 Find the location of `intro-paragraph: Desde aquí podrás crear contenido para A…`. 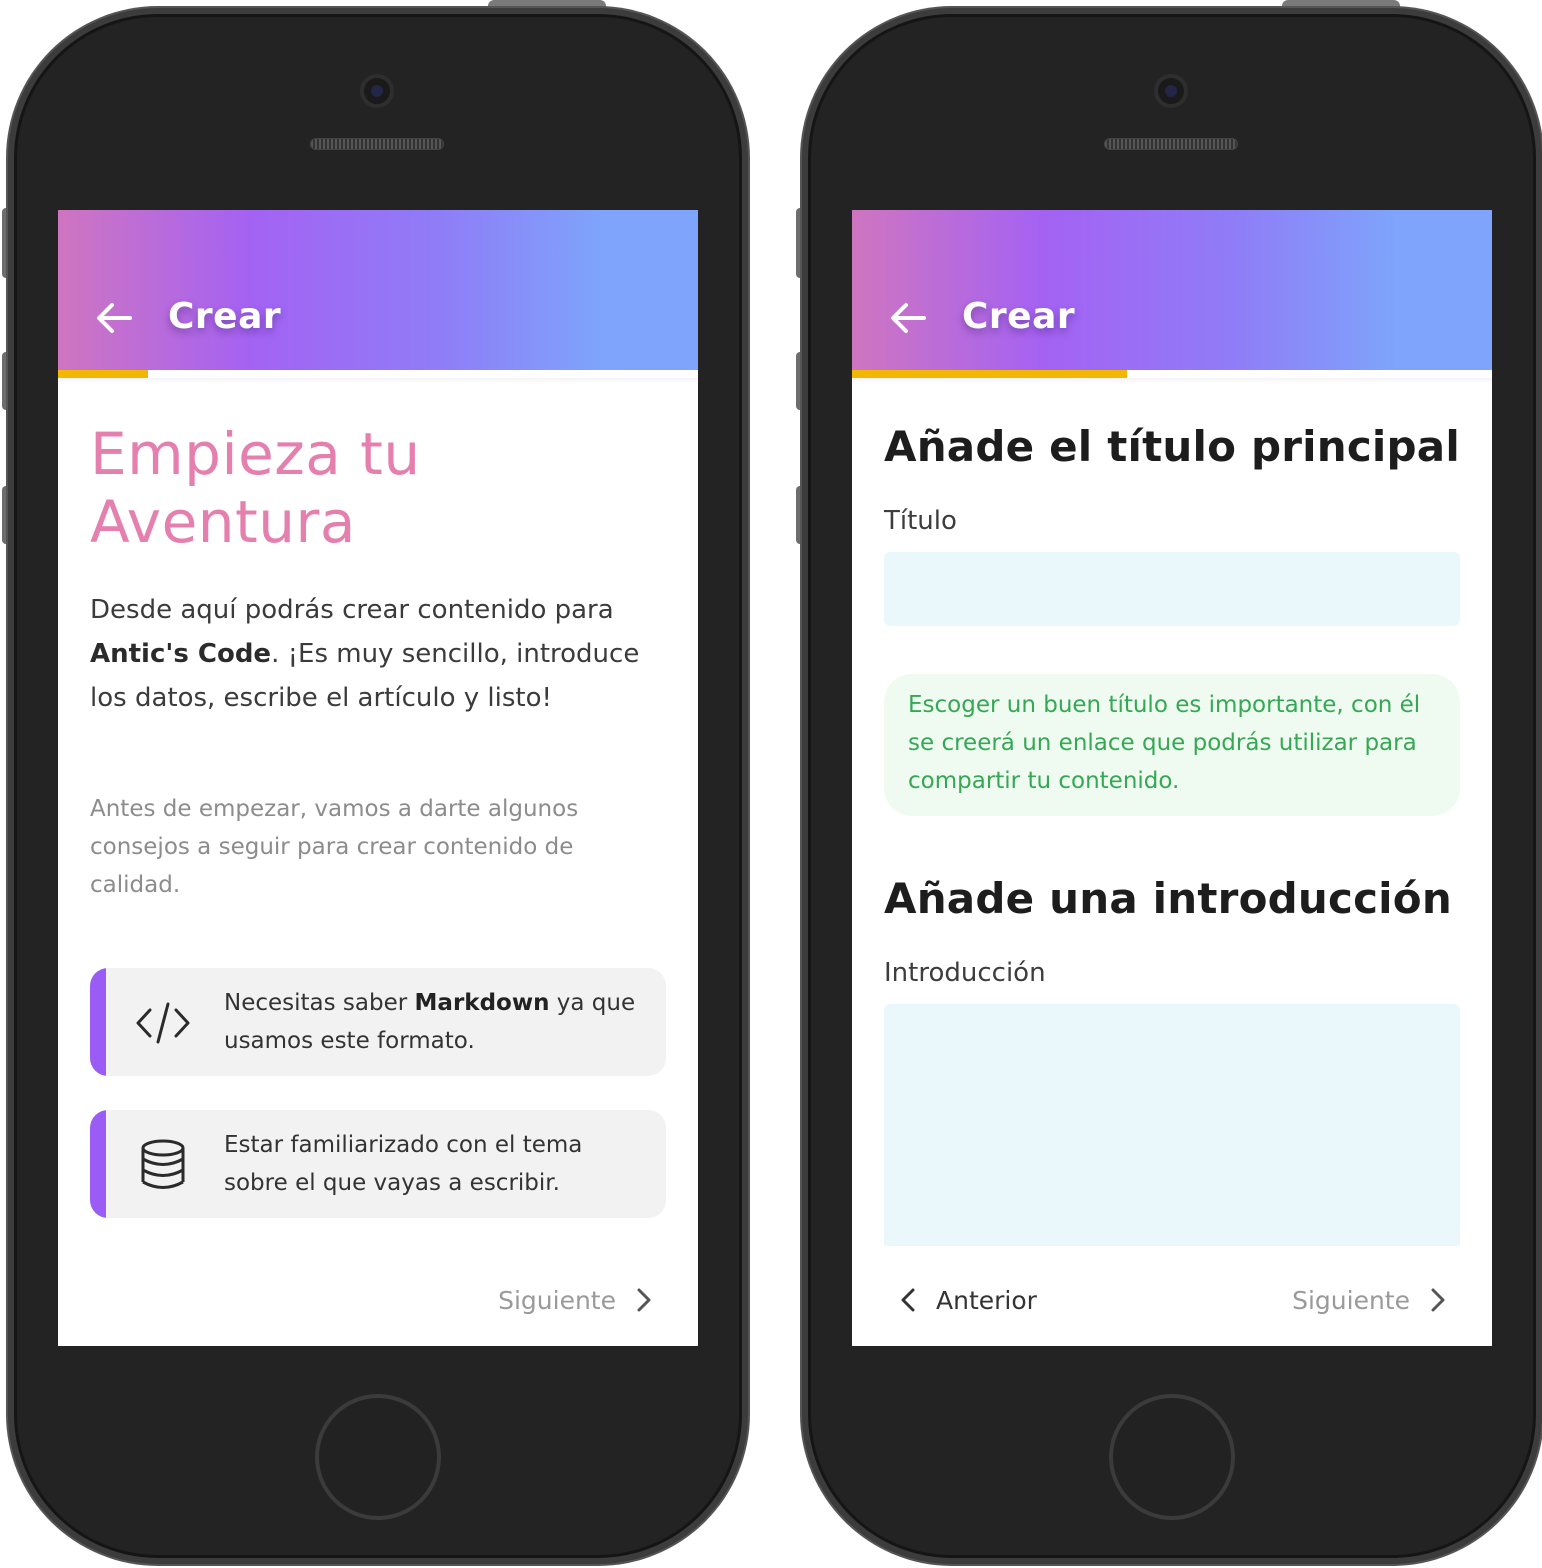

intro-paragraph: Desde aquí podrás crear contenido para A… is located at coordinates (380, 654).